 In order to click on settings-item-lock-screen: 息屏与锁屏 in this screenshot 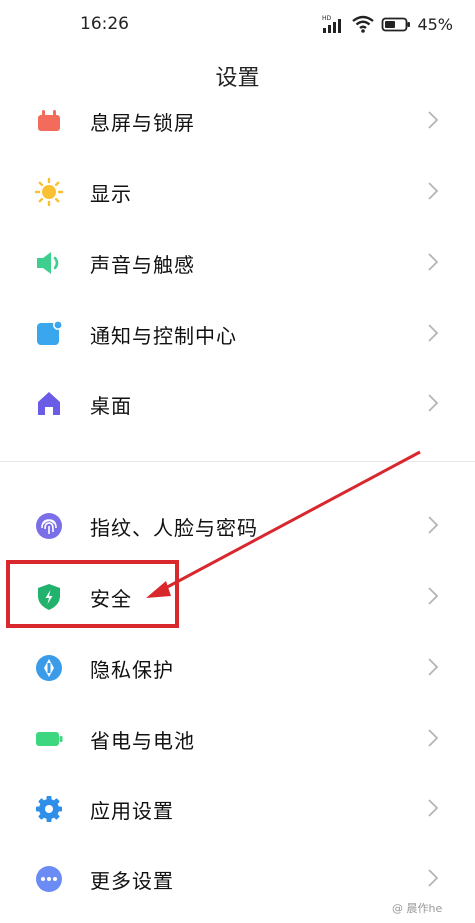, I will do `click(237, 119)`.